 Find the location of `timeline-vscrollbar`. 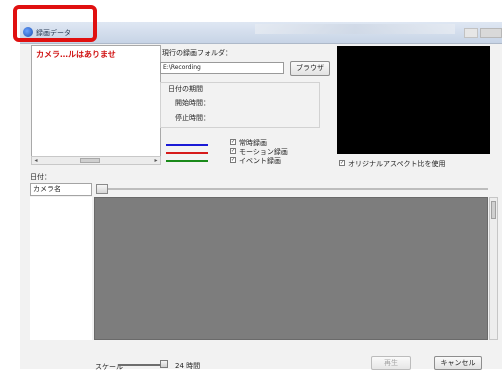

timeline-vscrollbar is located at coordinates (493, 268).